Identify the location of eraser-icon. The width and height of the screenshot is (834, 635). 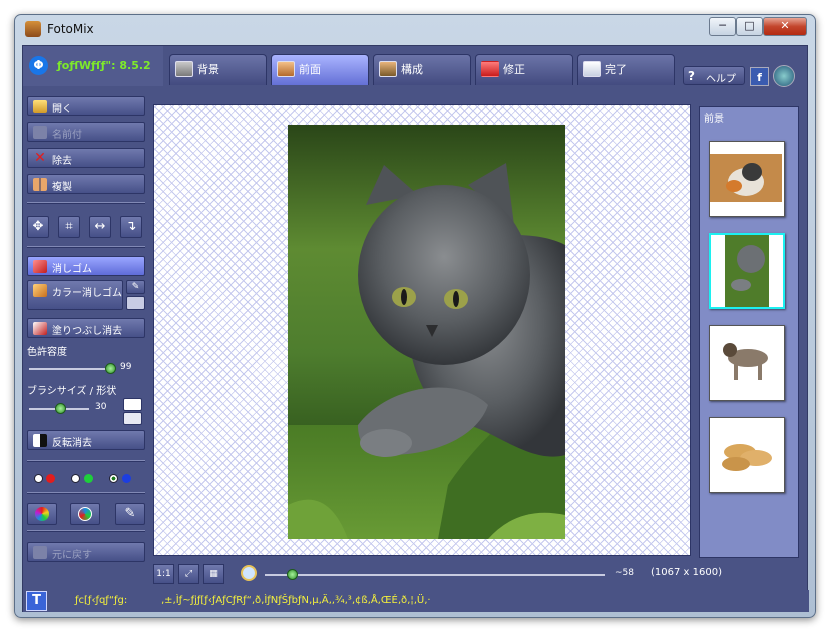
(40, 266).